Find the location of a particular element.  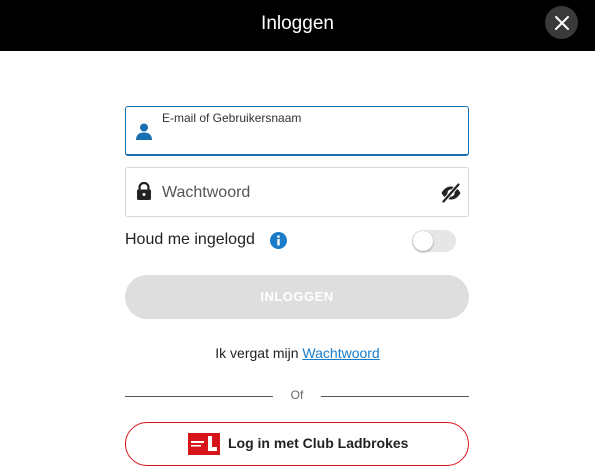

info-icon is located at coordinates (278, 240).